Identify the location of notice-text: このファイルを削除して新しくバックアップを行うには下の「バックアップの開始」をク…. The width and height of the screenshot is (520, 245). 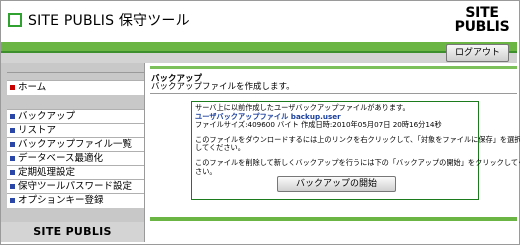
(357, 162).